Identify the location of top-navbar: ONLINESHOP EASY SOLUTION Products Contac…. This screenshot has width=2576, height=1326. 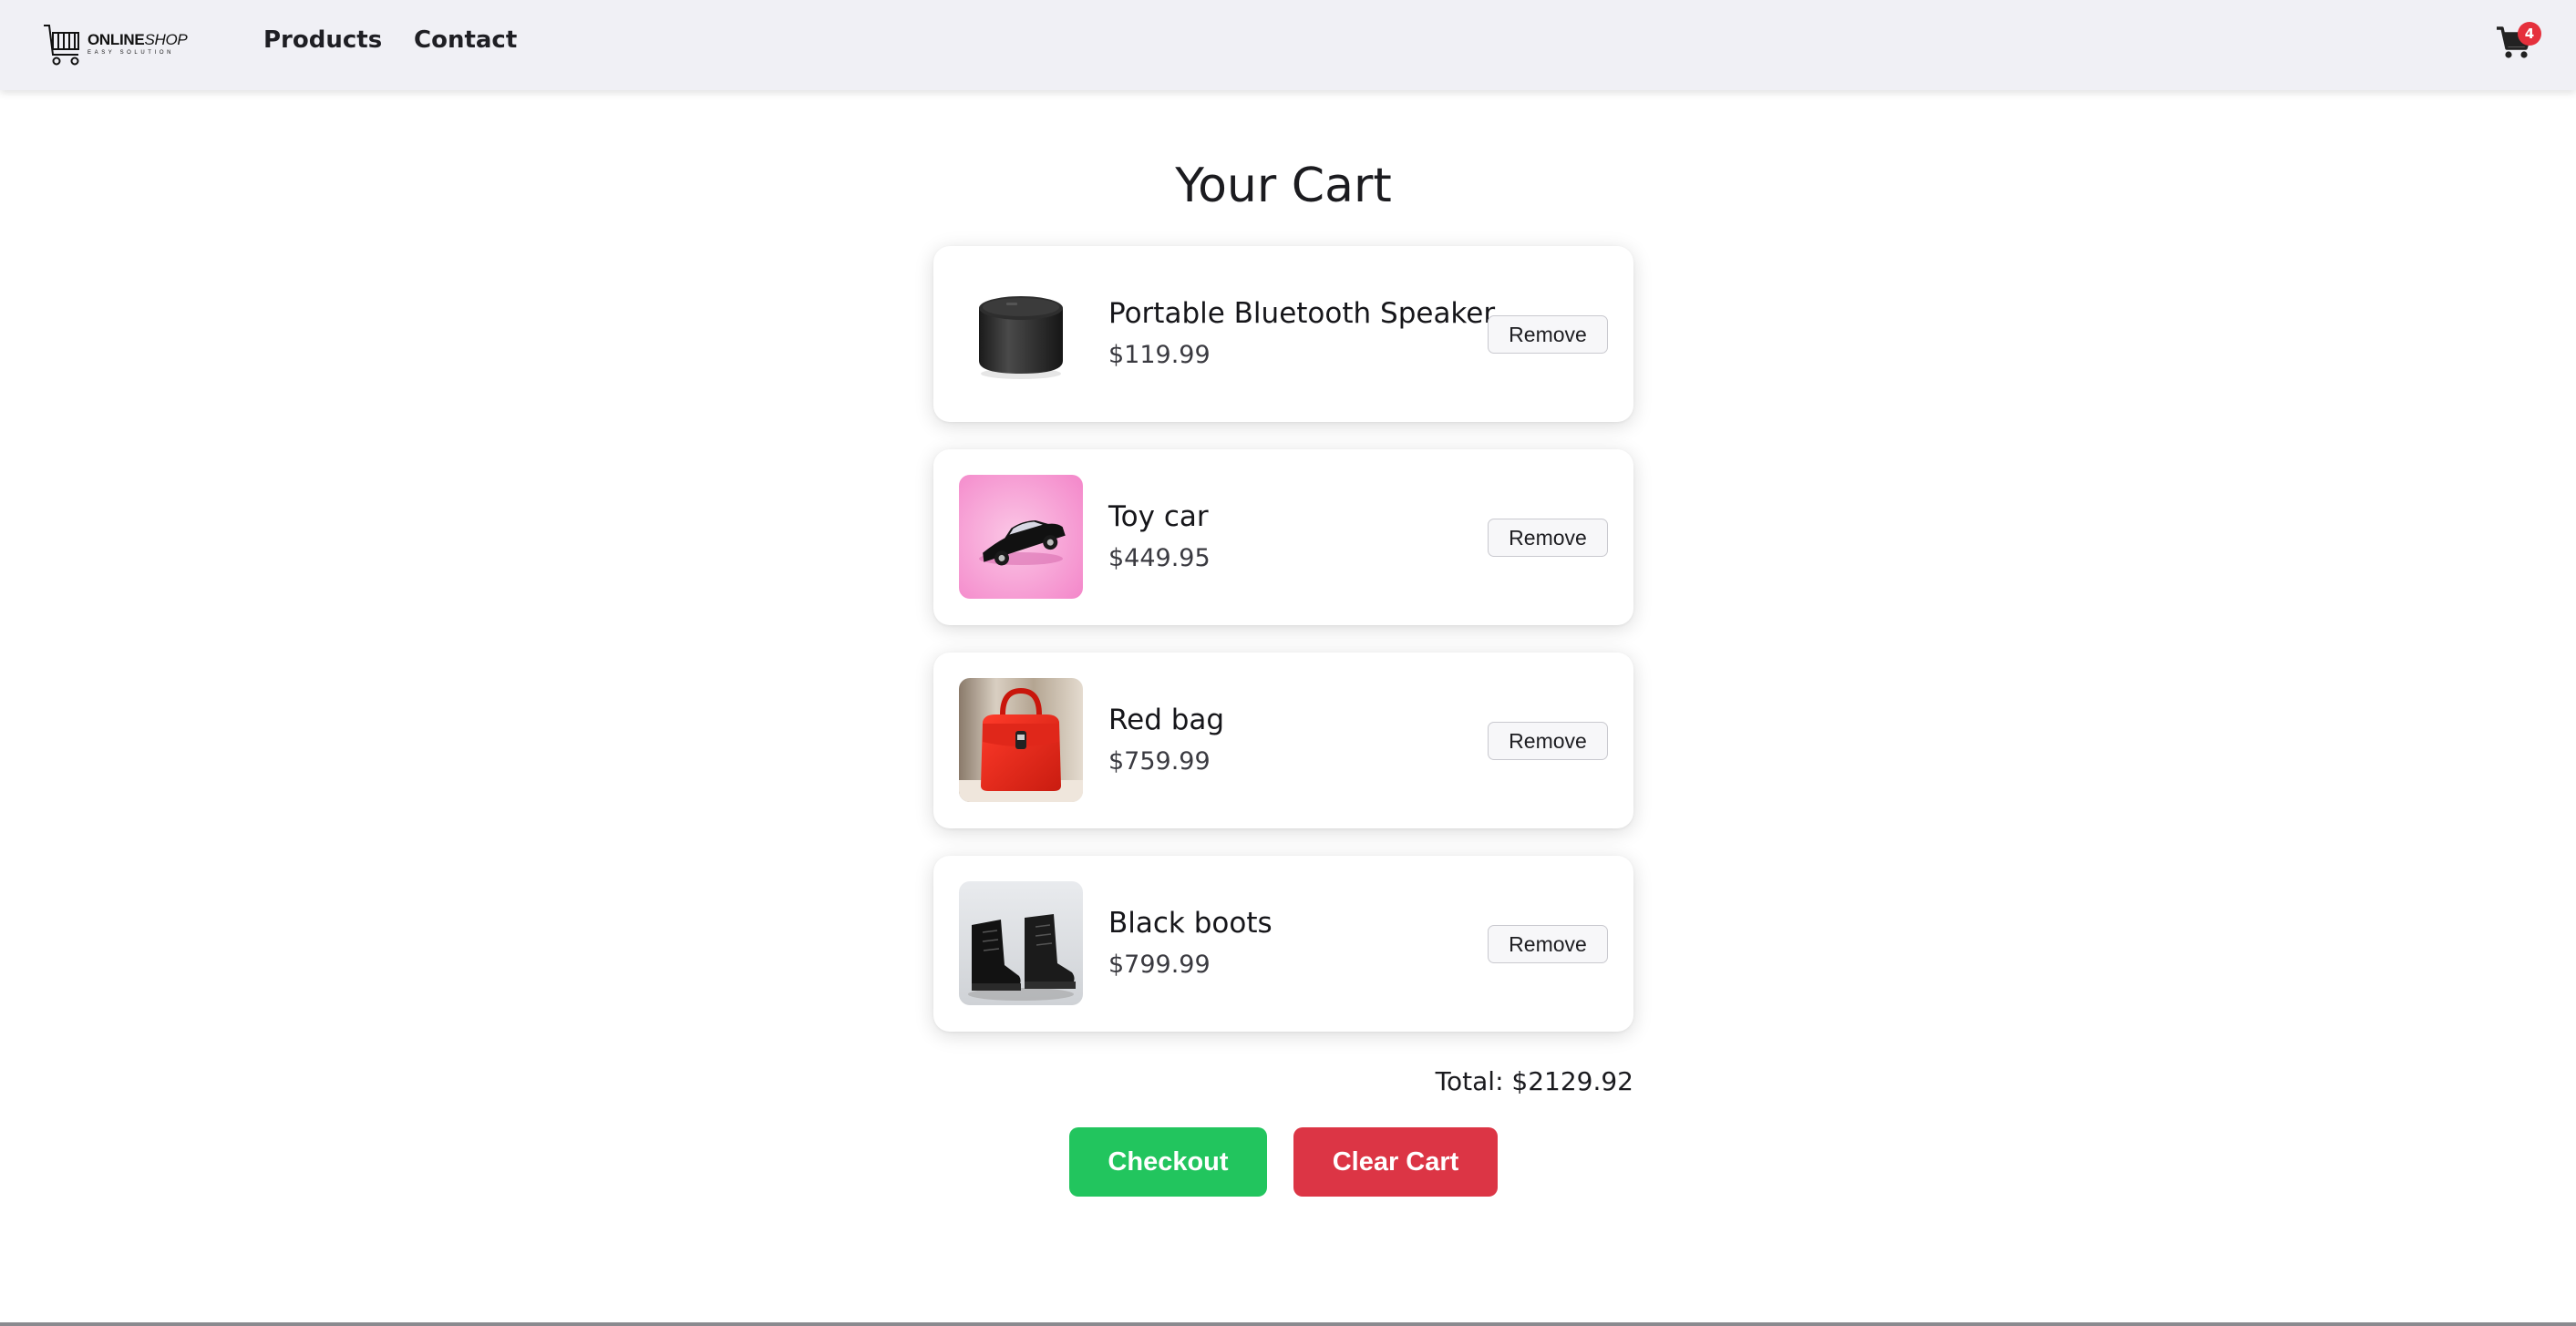
(1288, 45).